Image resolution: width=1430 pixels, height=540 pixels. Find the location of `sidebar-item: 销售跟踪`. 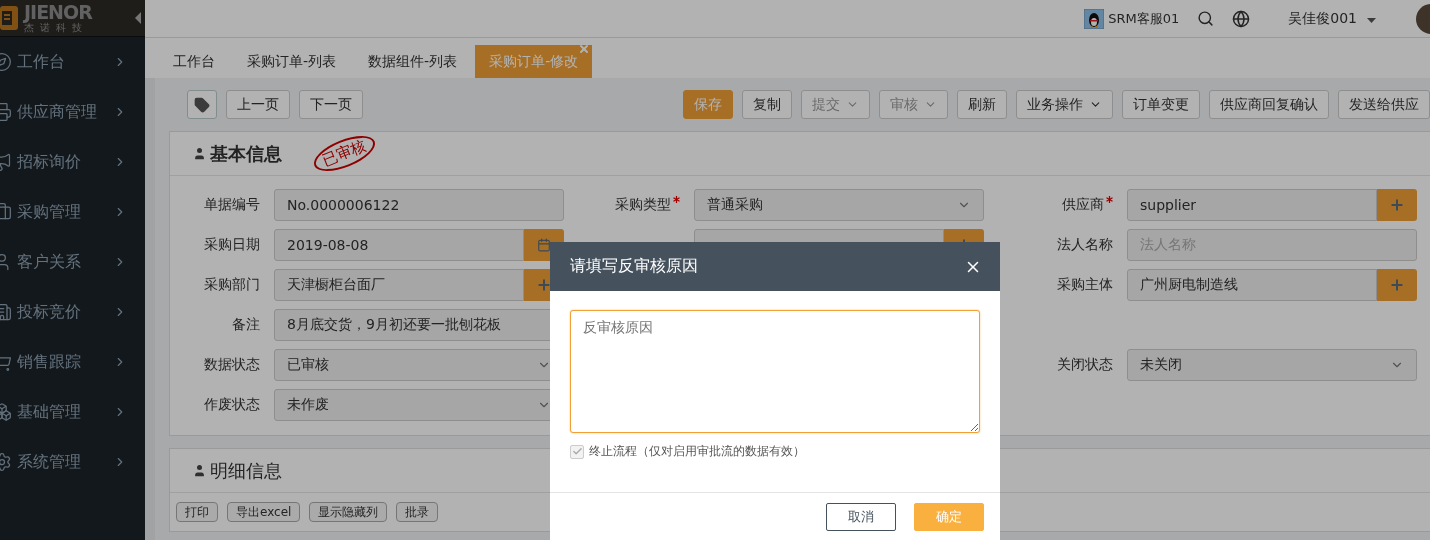

sidebar-item: 销售跟踪 is located at coordinates (72, 362).